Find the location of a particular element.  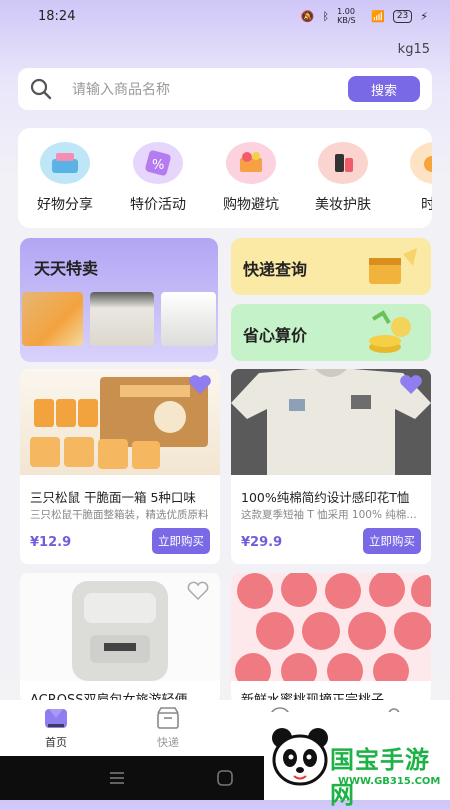

express-query-title: 快递查询 is located at coordinates (275, 269).